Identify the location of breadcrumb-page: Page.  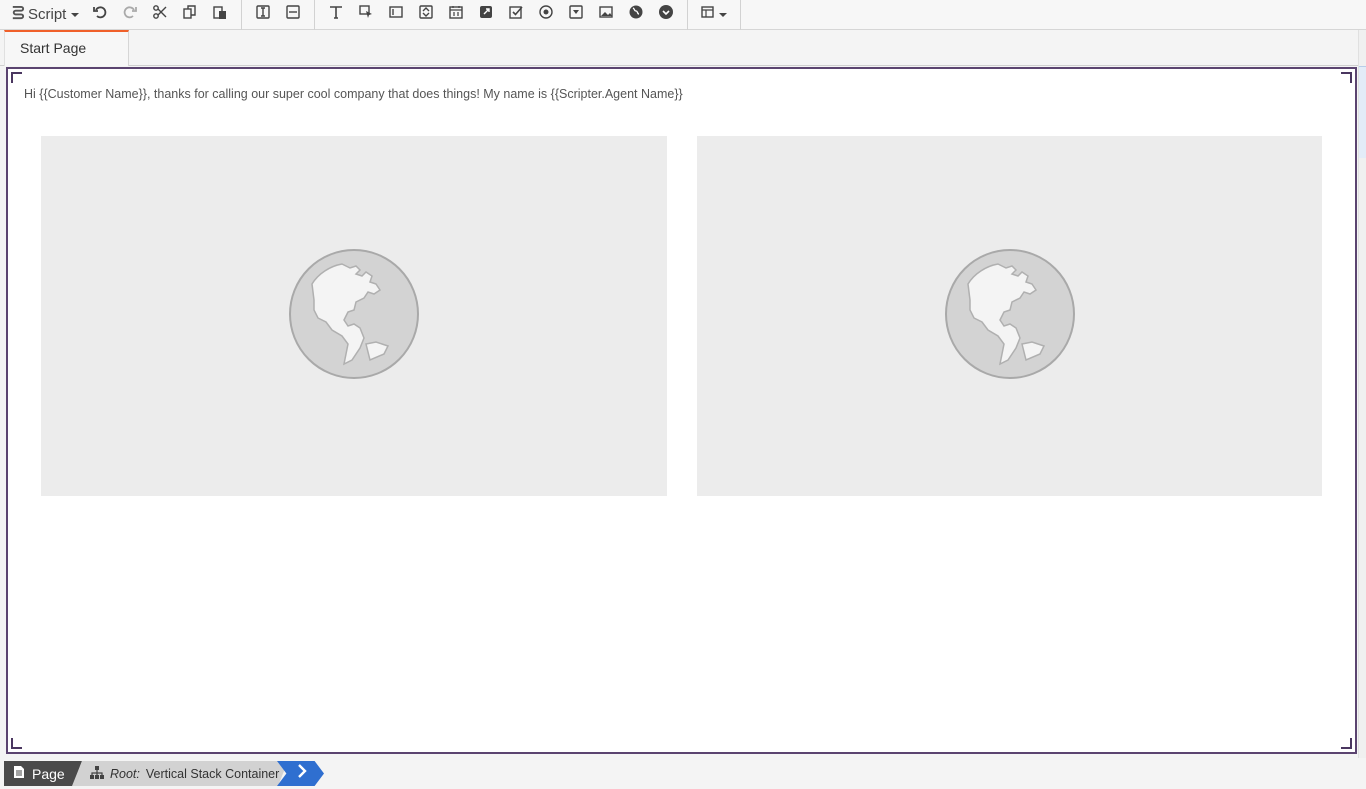
(43, 773).